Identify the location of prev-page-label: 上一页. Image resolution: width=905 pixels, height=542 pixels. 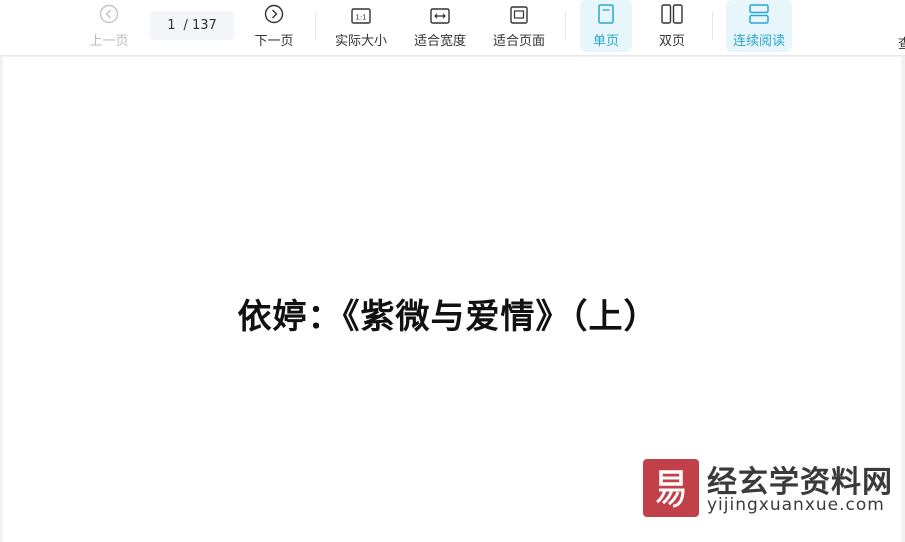
(109, 41).